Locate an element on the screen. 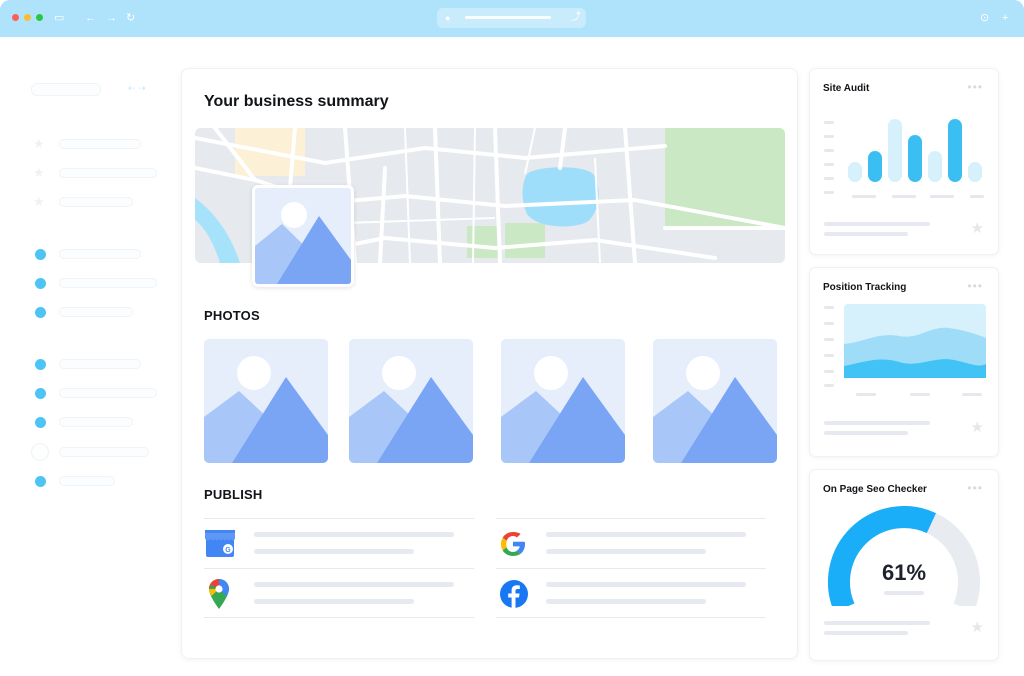 The image size is (1024, 676). seo-score-value: 61% is located at coordinates (904, 572).